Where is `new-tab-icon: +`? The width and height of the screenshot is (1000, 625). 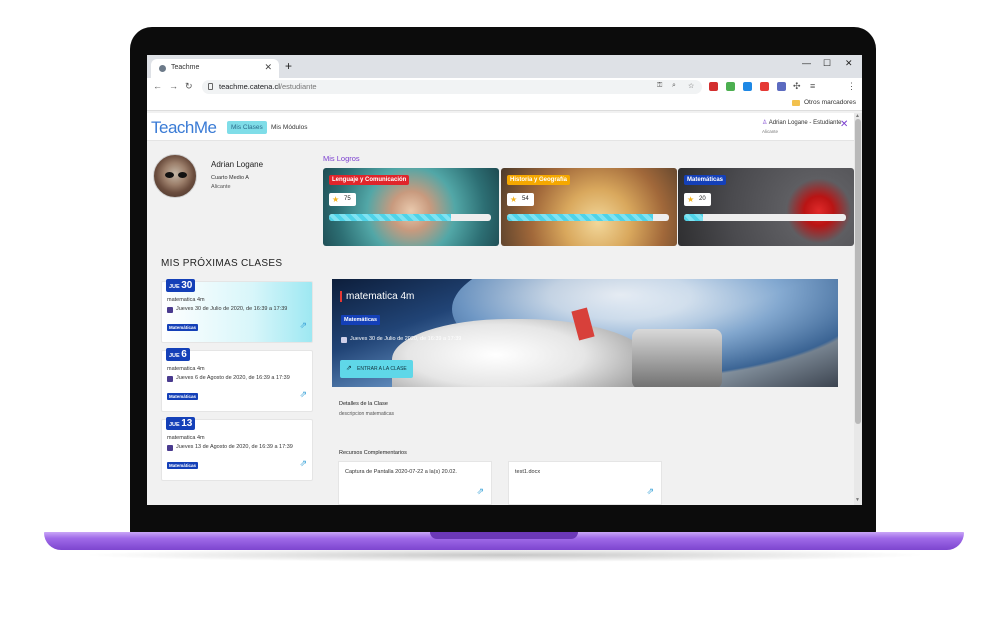
new-tab-icon: + is located at coordinates (288, 66).